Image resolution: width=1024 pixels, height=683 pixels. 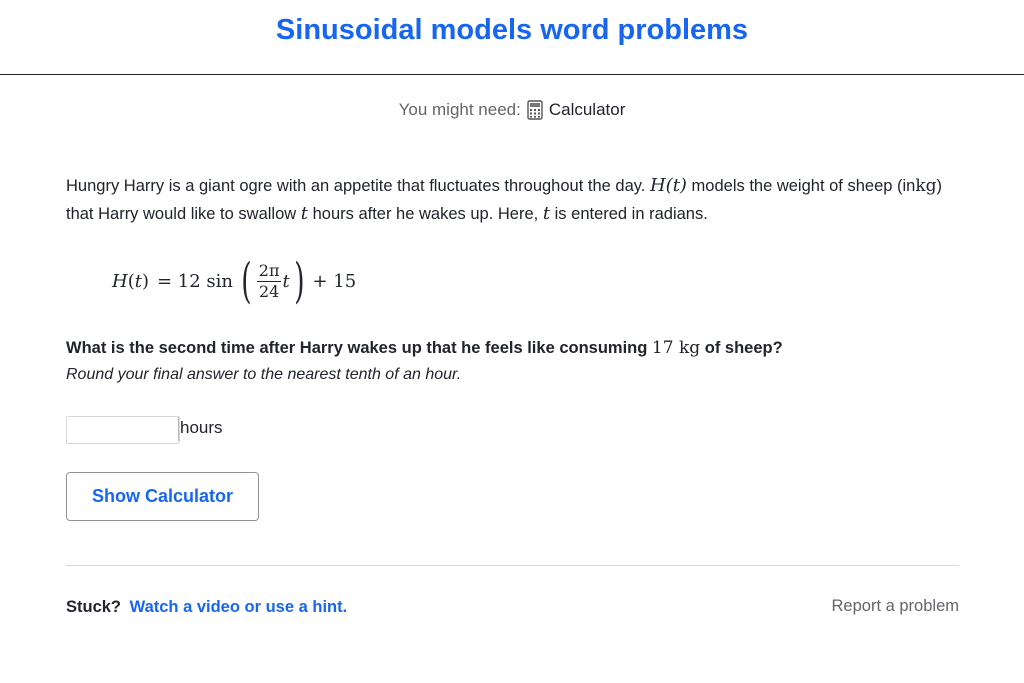 I want to click on formula-fraction: 2π 24, so click(x=269, y=280).